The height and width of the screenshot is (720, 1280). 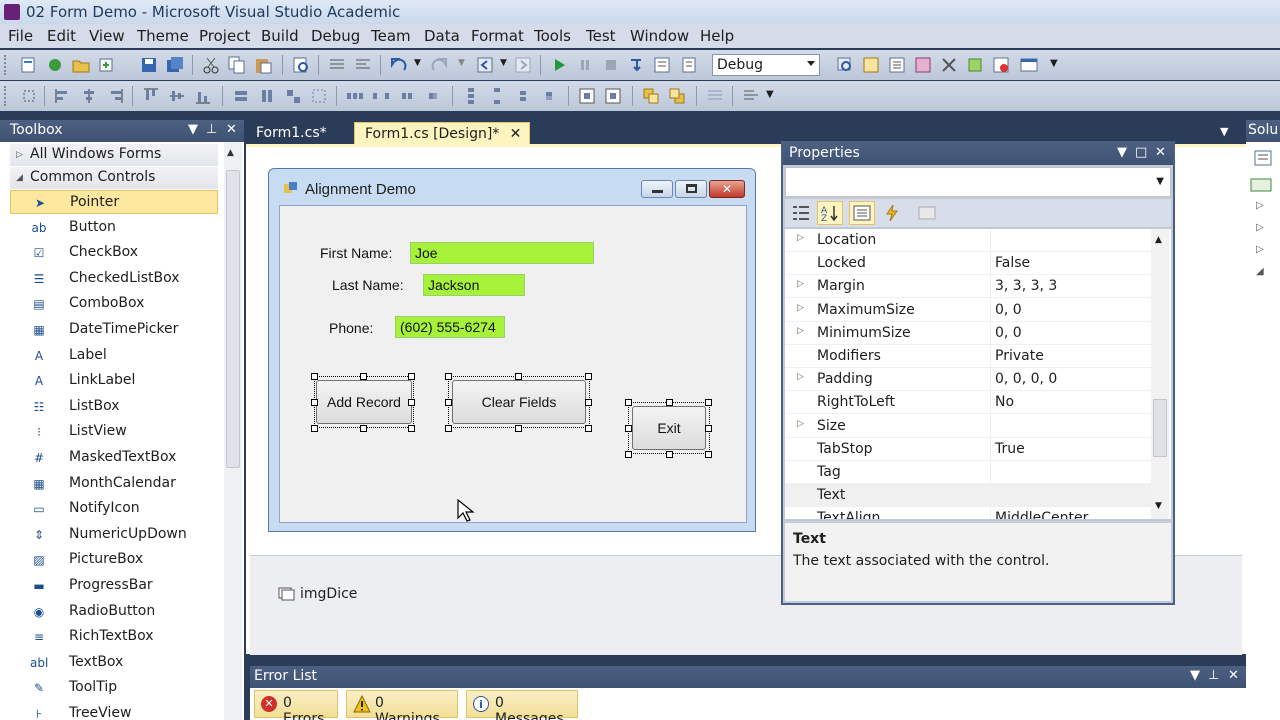 I want to click on toolbox-item-maskedtextbox: # MaskedTextBox, so click(x=114, y=458).